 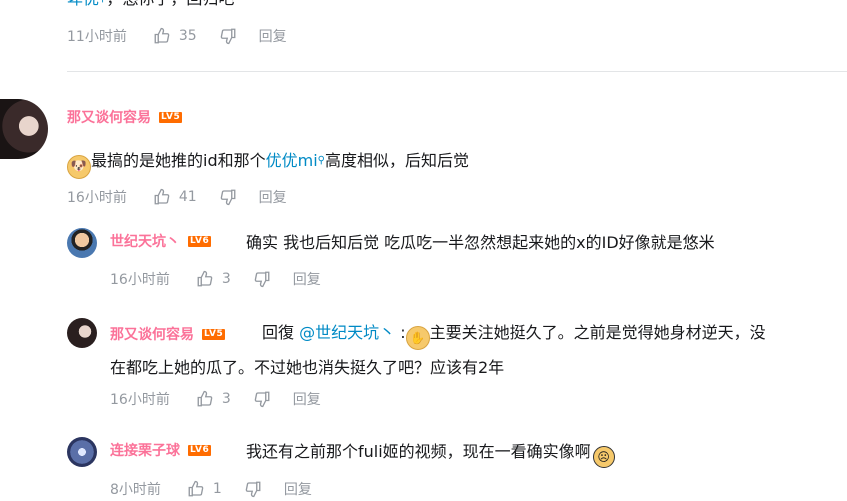 What do you see at coordinates (161, 450) in the screenshot?
I see `reply-username: 连接栗子球 LV6` at bounding box center [161, 450].